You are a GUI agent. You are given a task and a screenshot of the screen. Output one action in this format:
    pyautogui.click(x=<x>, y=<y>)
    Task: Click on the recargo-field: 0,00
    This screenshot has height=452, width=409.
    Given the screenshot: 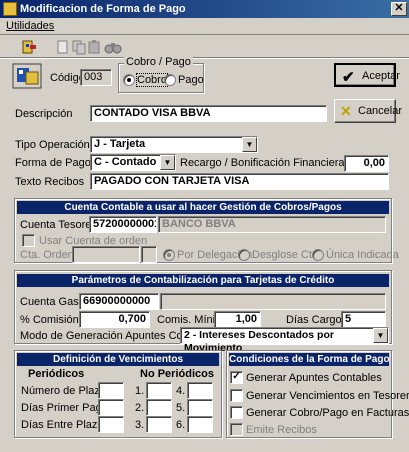 What is the action you would take?
    pyautogui.click(x=366, y=163)
    